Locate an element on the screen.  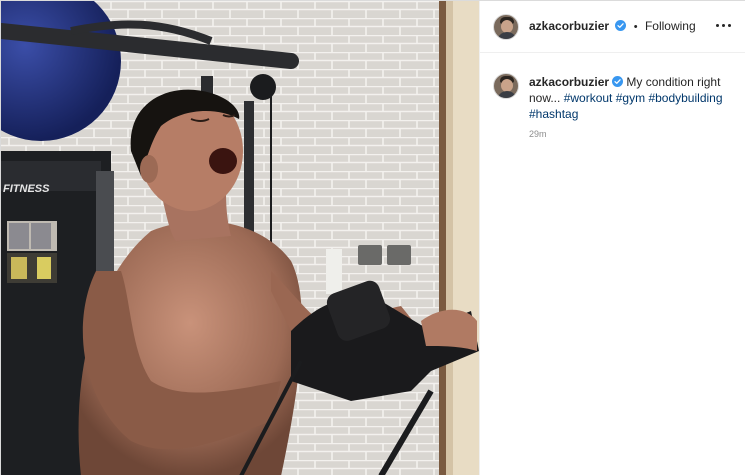
hashtag-link: #hashtag is located at coordinates (553, 114).